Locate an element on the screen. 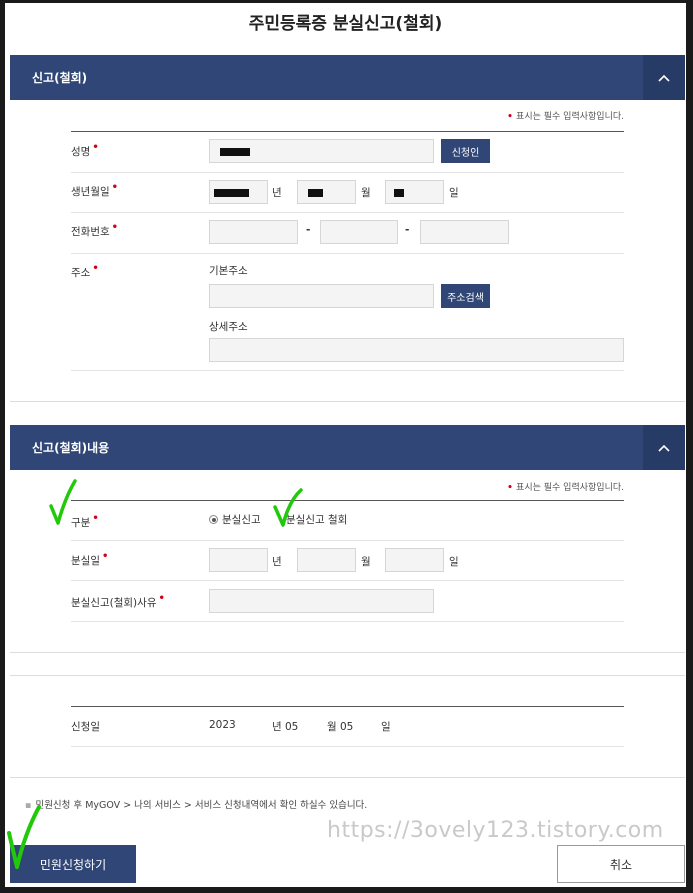 The width and height of the screenshot is (693, 893). address-search-button: 주소검색 is located at coordinates (465, 296).